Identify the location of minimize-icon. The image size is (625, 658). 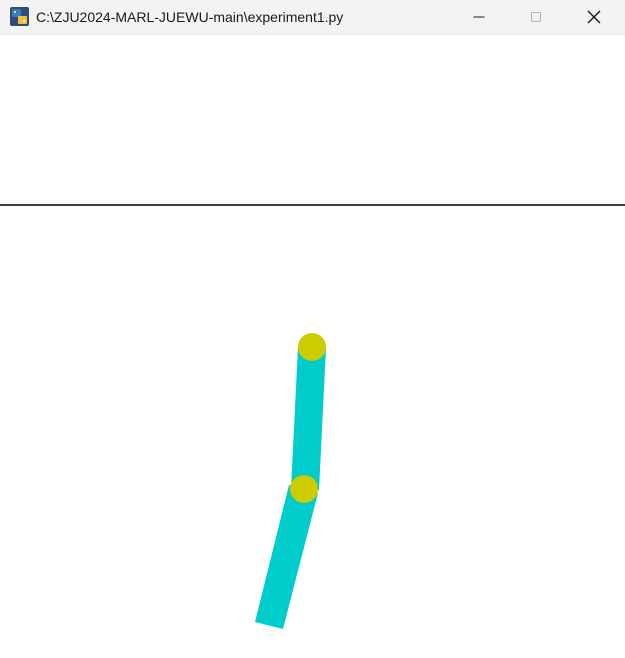
(479, 17).